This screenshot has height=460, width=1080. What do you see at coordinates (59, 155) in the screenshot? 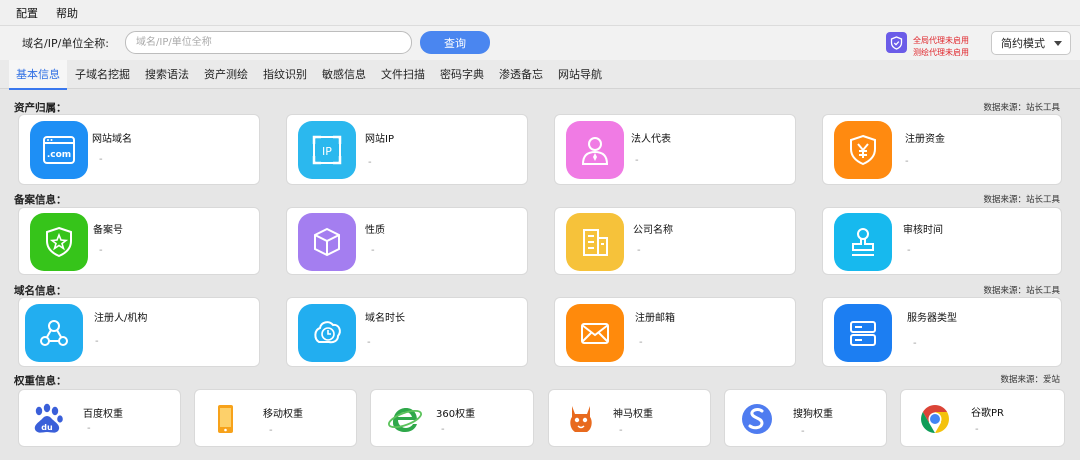
I see `svg-text: .com` at bounding box center [59, 155].